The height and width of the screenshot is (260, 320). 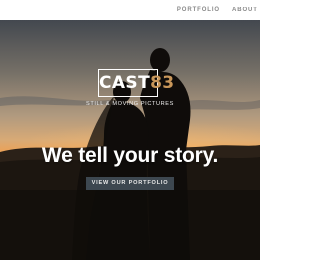 I want to click on brand-tagline: STILL & MOVING PICTURES, so click(x=130, y=104).